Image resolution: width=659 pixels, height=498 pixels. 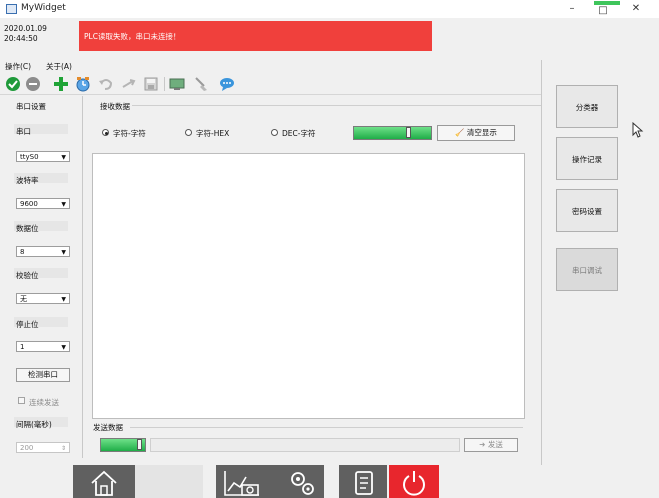 What do you see at coordinates (326, 427) in the screenshot?
I see `send-group-line` at bounding box center [326, 427].